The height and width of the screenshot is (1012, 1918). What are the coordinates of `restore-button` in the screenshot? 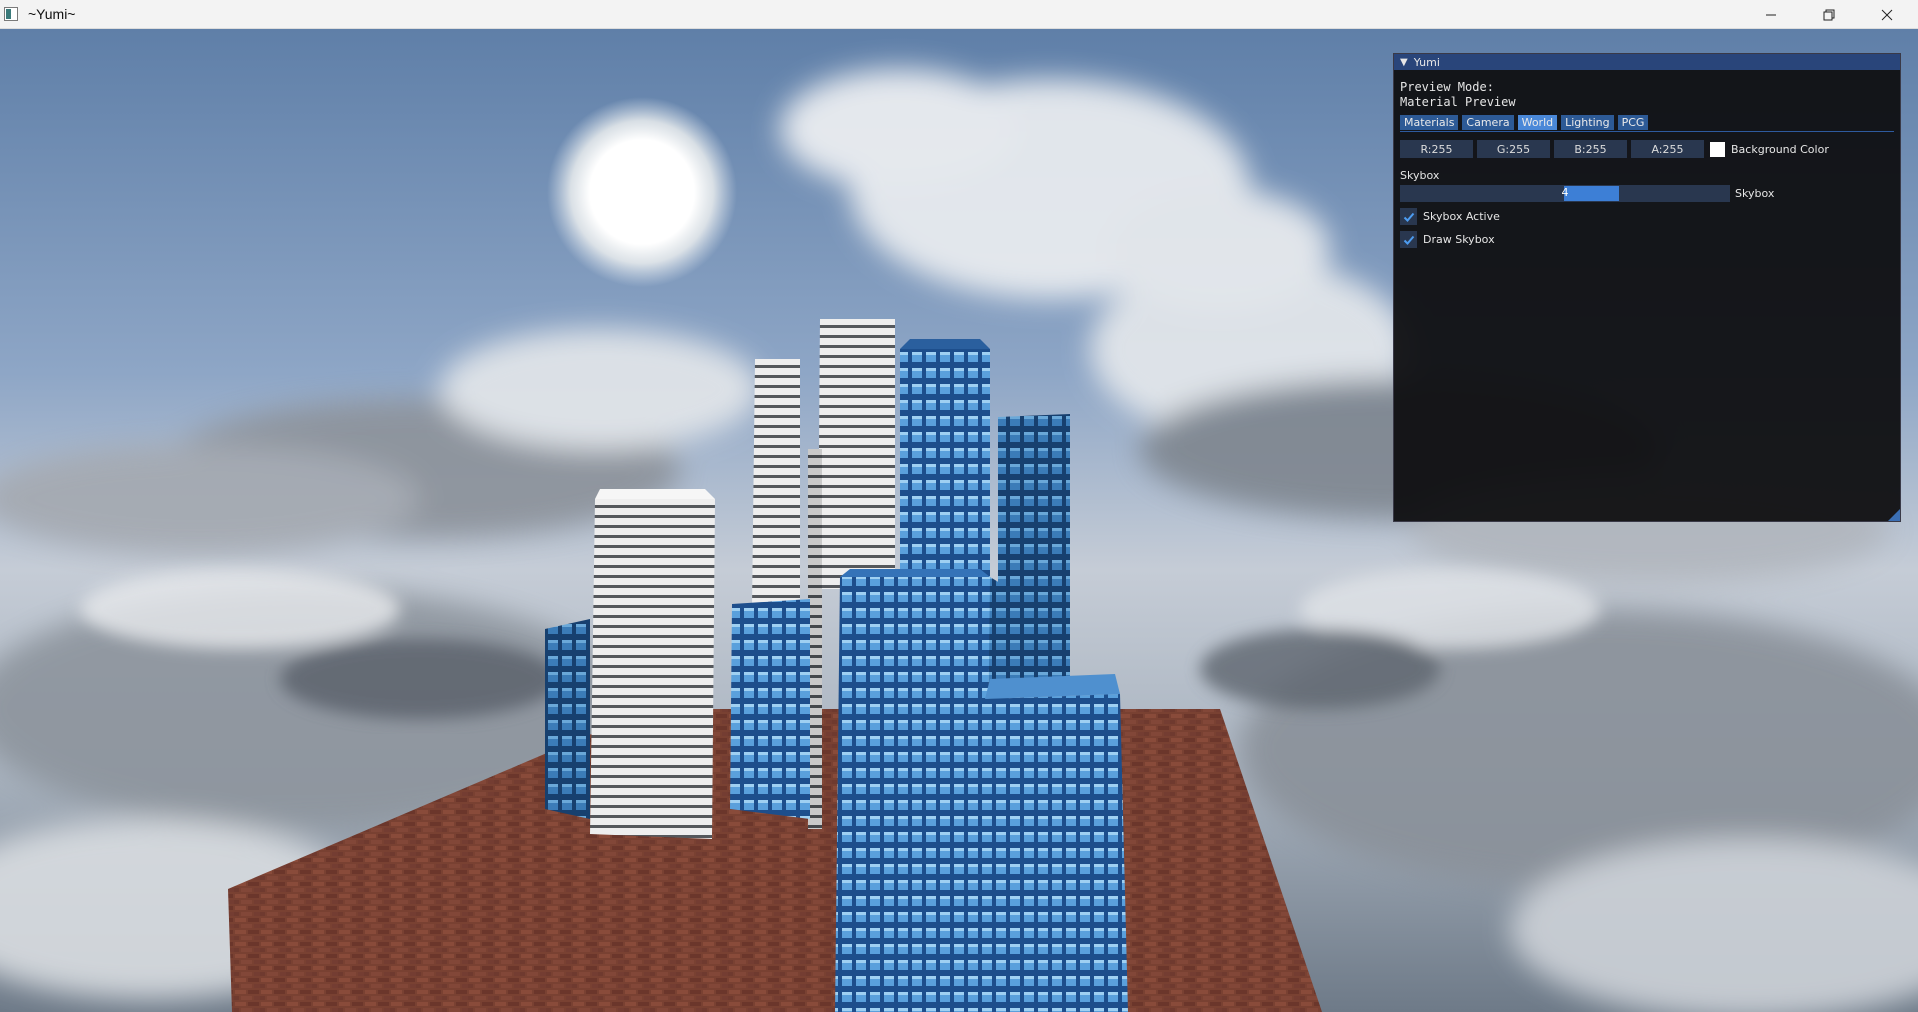 It's located at (1829, 14).